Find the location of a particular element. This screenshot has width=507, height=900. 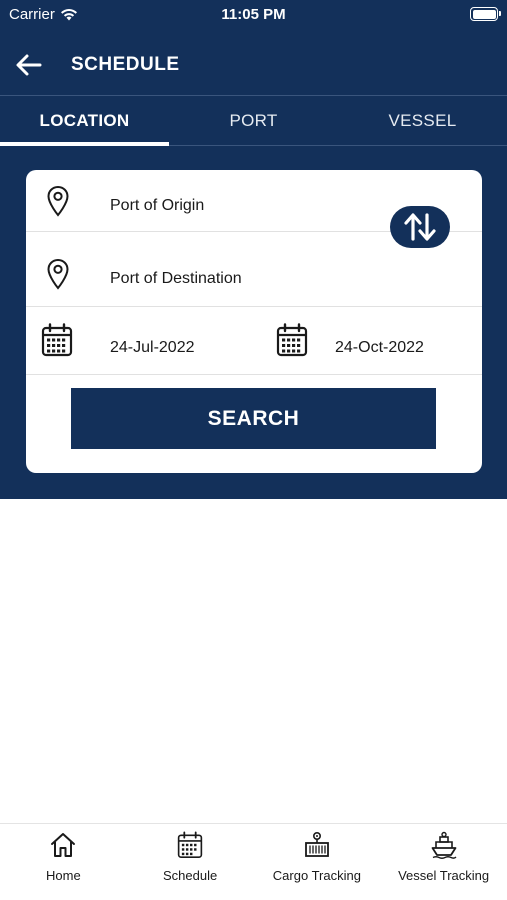

nav-cargo-tracking-label: Cargo Tracking is located at coordinates (316, 875).